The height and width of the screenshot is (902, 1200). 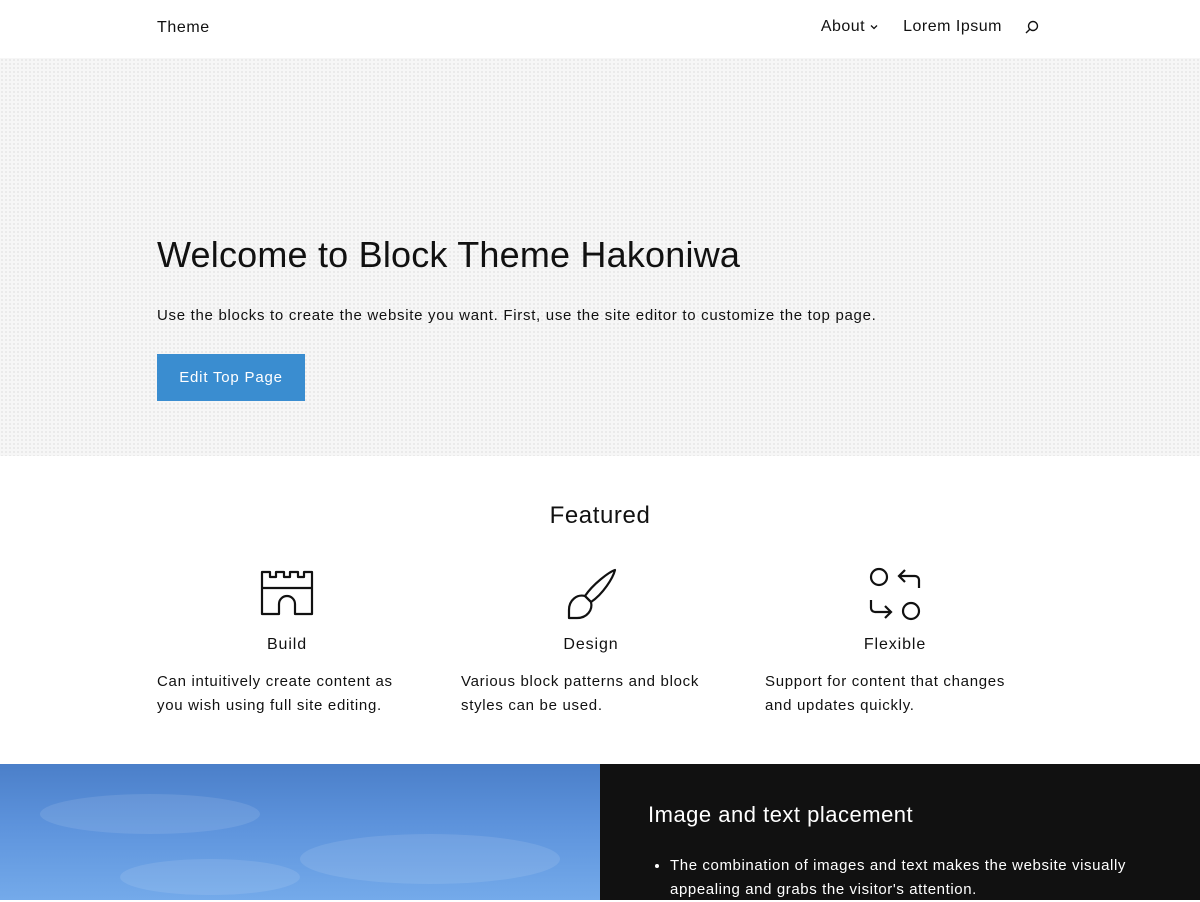 I want to click on feature-title: Build, so click(x=287, y=644).